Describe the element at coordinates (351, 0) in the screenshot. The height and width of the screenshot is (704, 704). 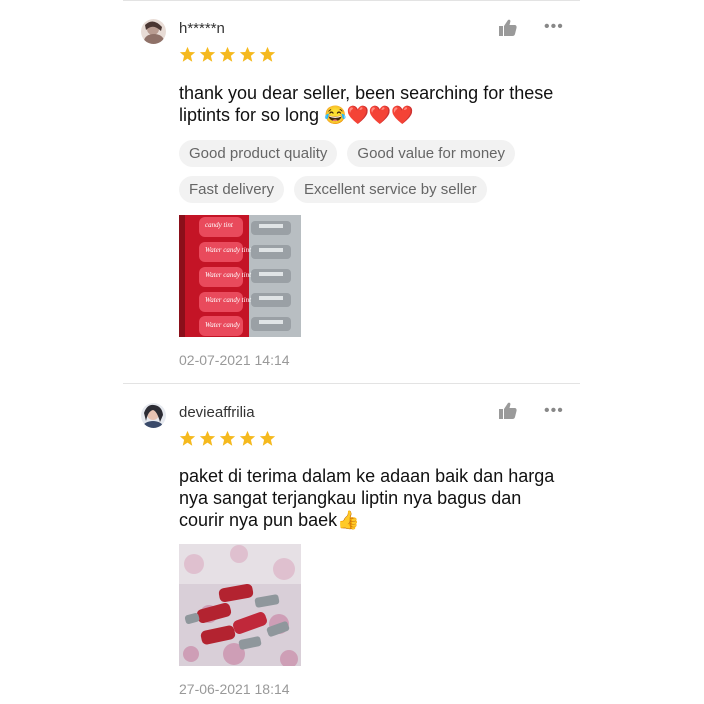
I see `top-divider` at that location.